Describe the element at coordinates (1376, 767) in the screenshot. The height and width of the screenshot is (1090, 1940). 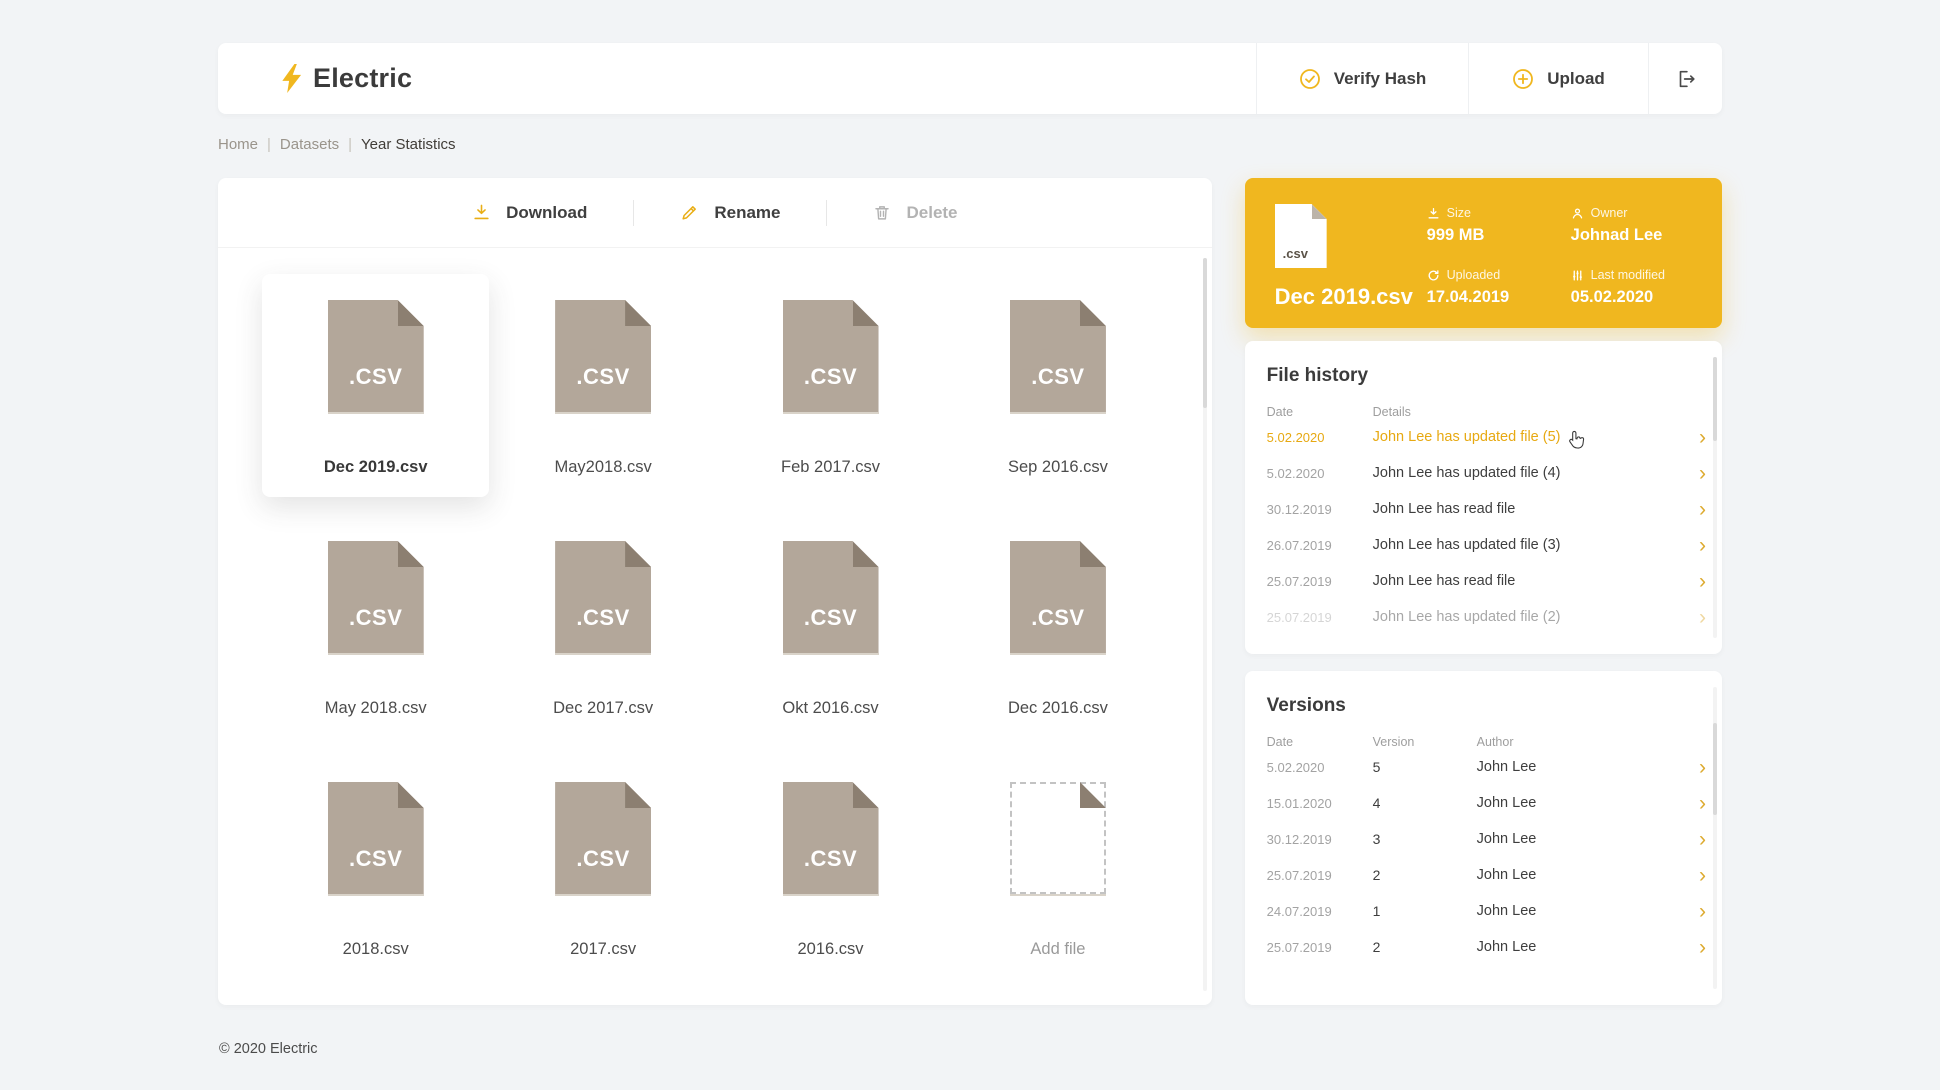
I see `version-number: 5` at that location.